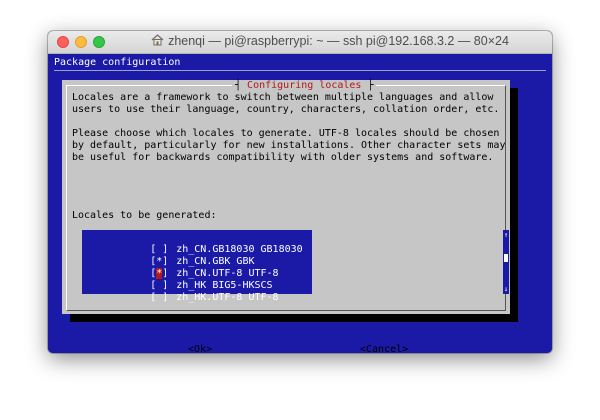  What do you see at coordinates (163, 298) in the screenshot?
I see `locale-checkbox: [ ]` at bounding box center [163, 298].